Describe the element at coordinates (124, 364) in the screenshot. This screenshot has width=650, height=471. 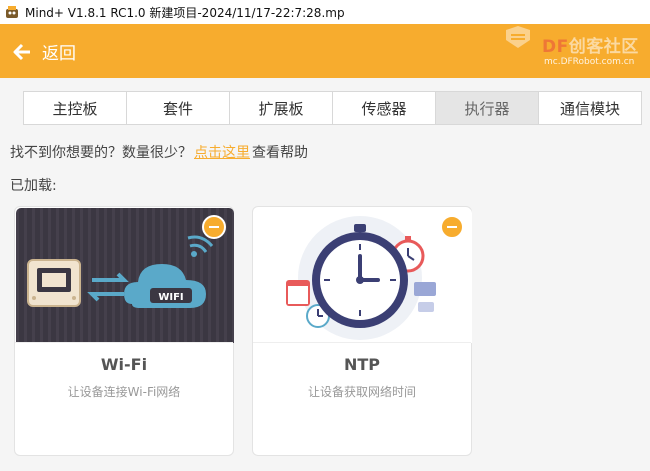
I see `card-title: Wi-Fi` at that location.